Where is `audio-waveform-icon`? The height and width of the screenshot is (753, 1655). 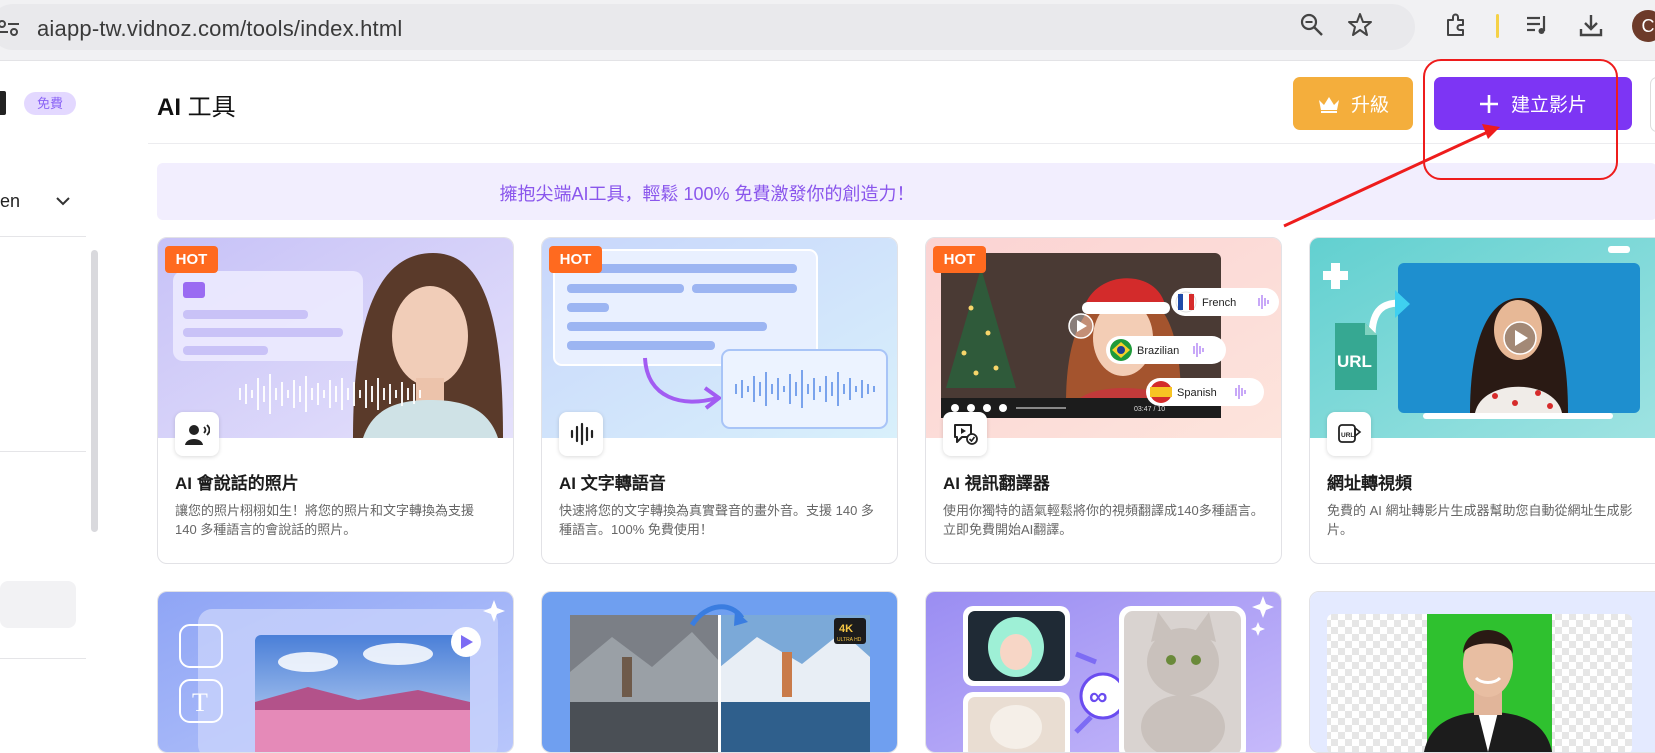 audio-waveform-icon is located at coordinates (581, 434).